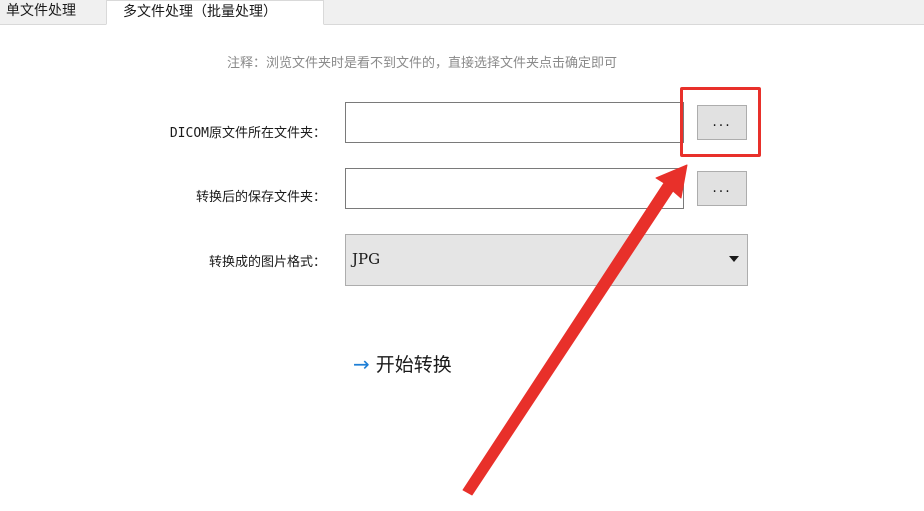 This screenshot has height=511, width=924. What do you see at coordinates (366, 259) in the screenshot?
I see `format-select-value: JPG` at bounding box center [366, 259].